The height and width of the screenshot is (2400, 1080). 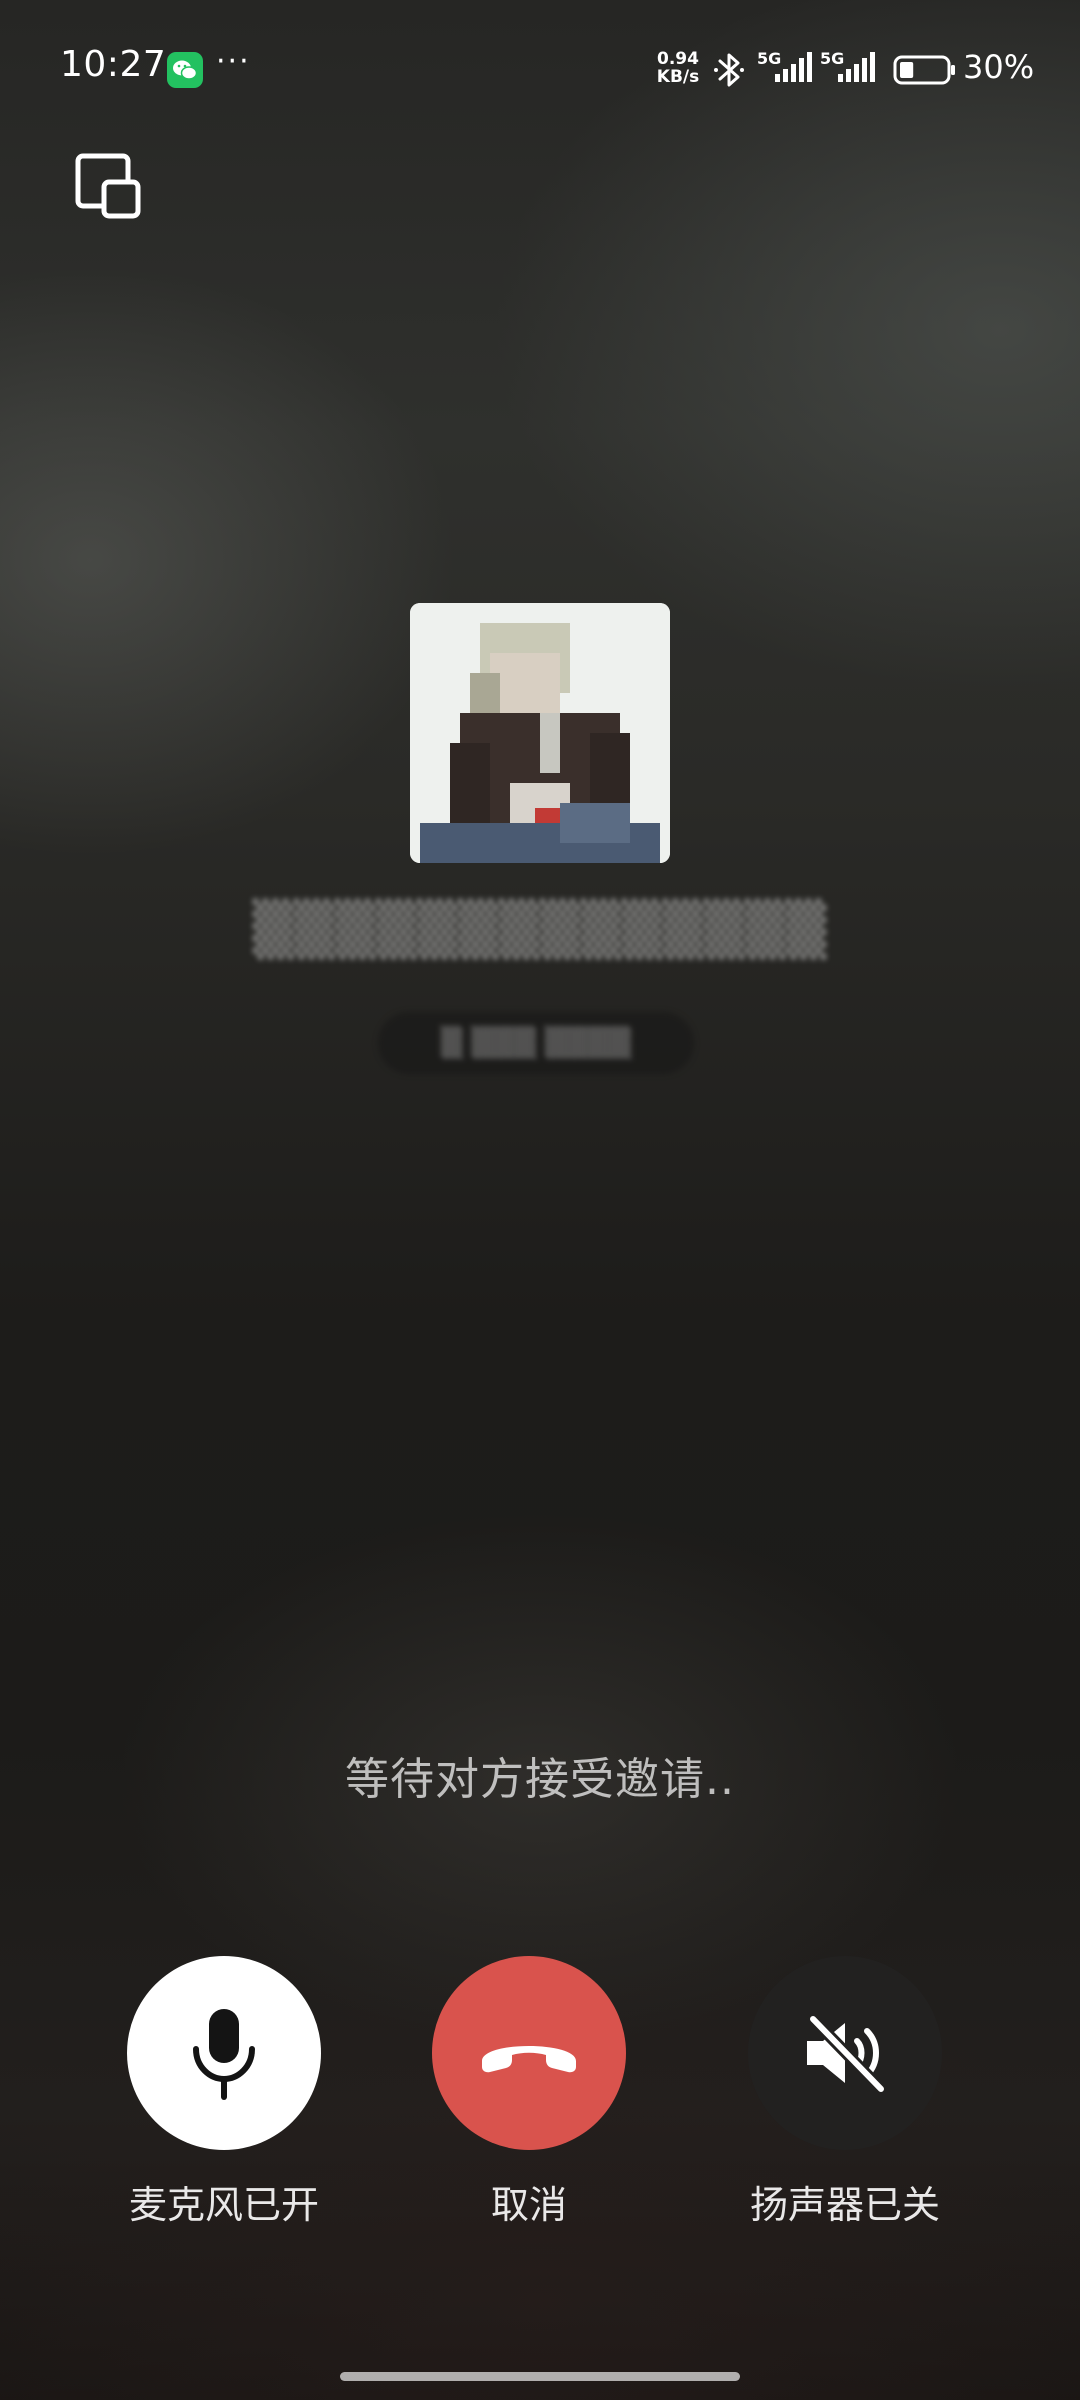 I want to click on network-speed-value: 0.94, so click(x=678, y=59).